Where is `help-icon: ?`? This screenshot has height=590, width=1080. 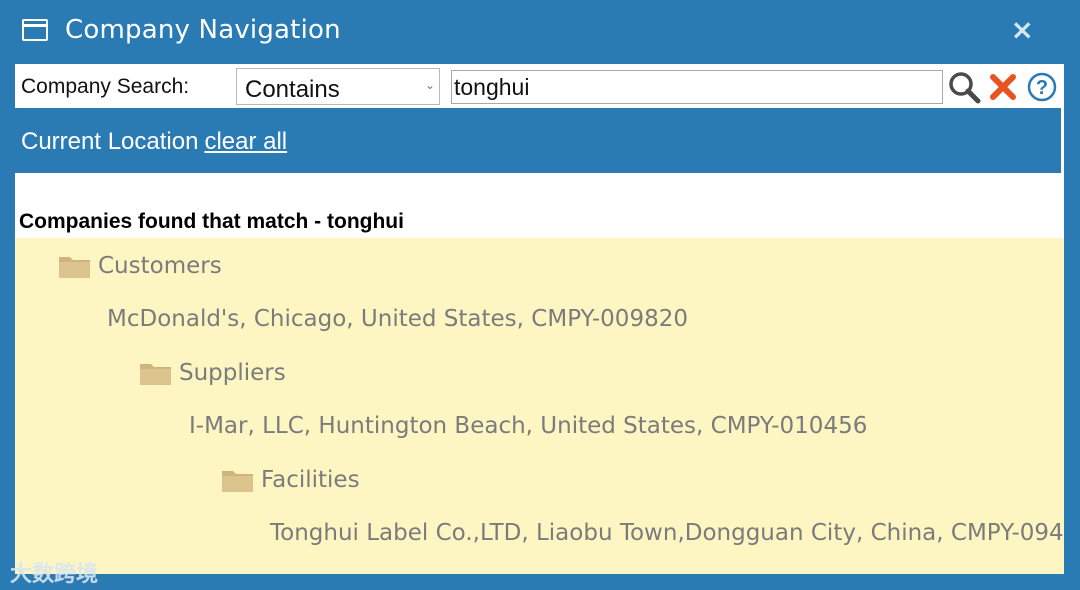 help-icon: ? is located at coordinates (1042, 87).